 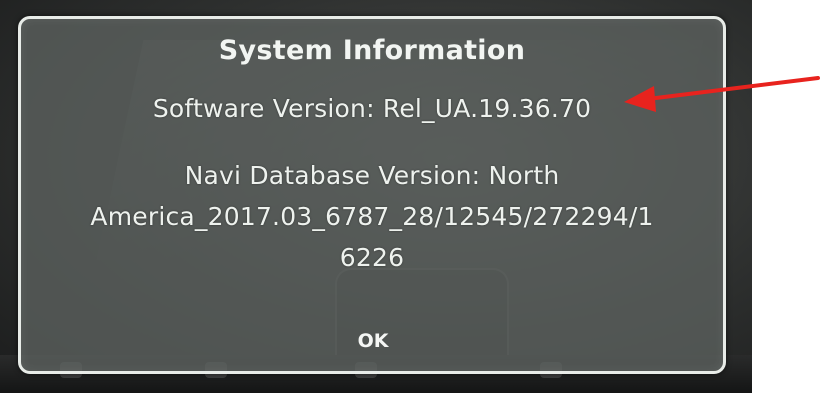 What do you see at coordinates (372, 175) in the screenshot?
I see `navi-database-version-line-1: Navi Database Version: North` at bounding box center [372, 175].